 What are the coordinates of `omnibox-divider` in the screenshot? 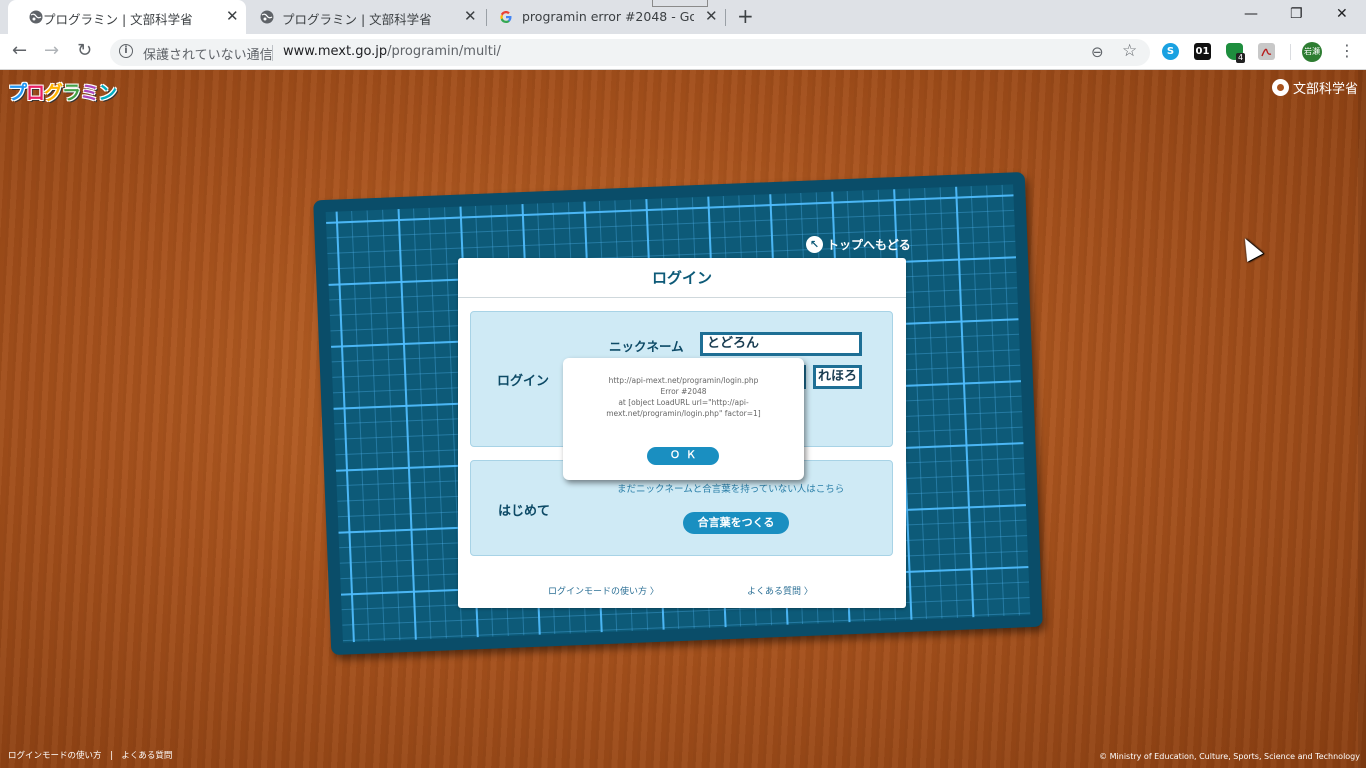 It's located at (272, 53).